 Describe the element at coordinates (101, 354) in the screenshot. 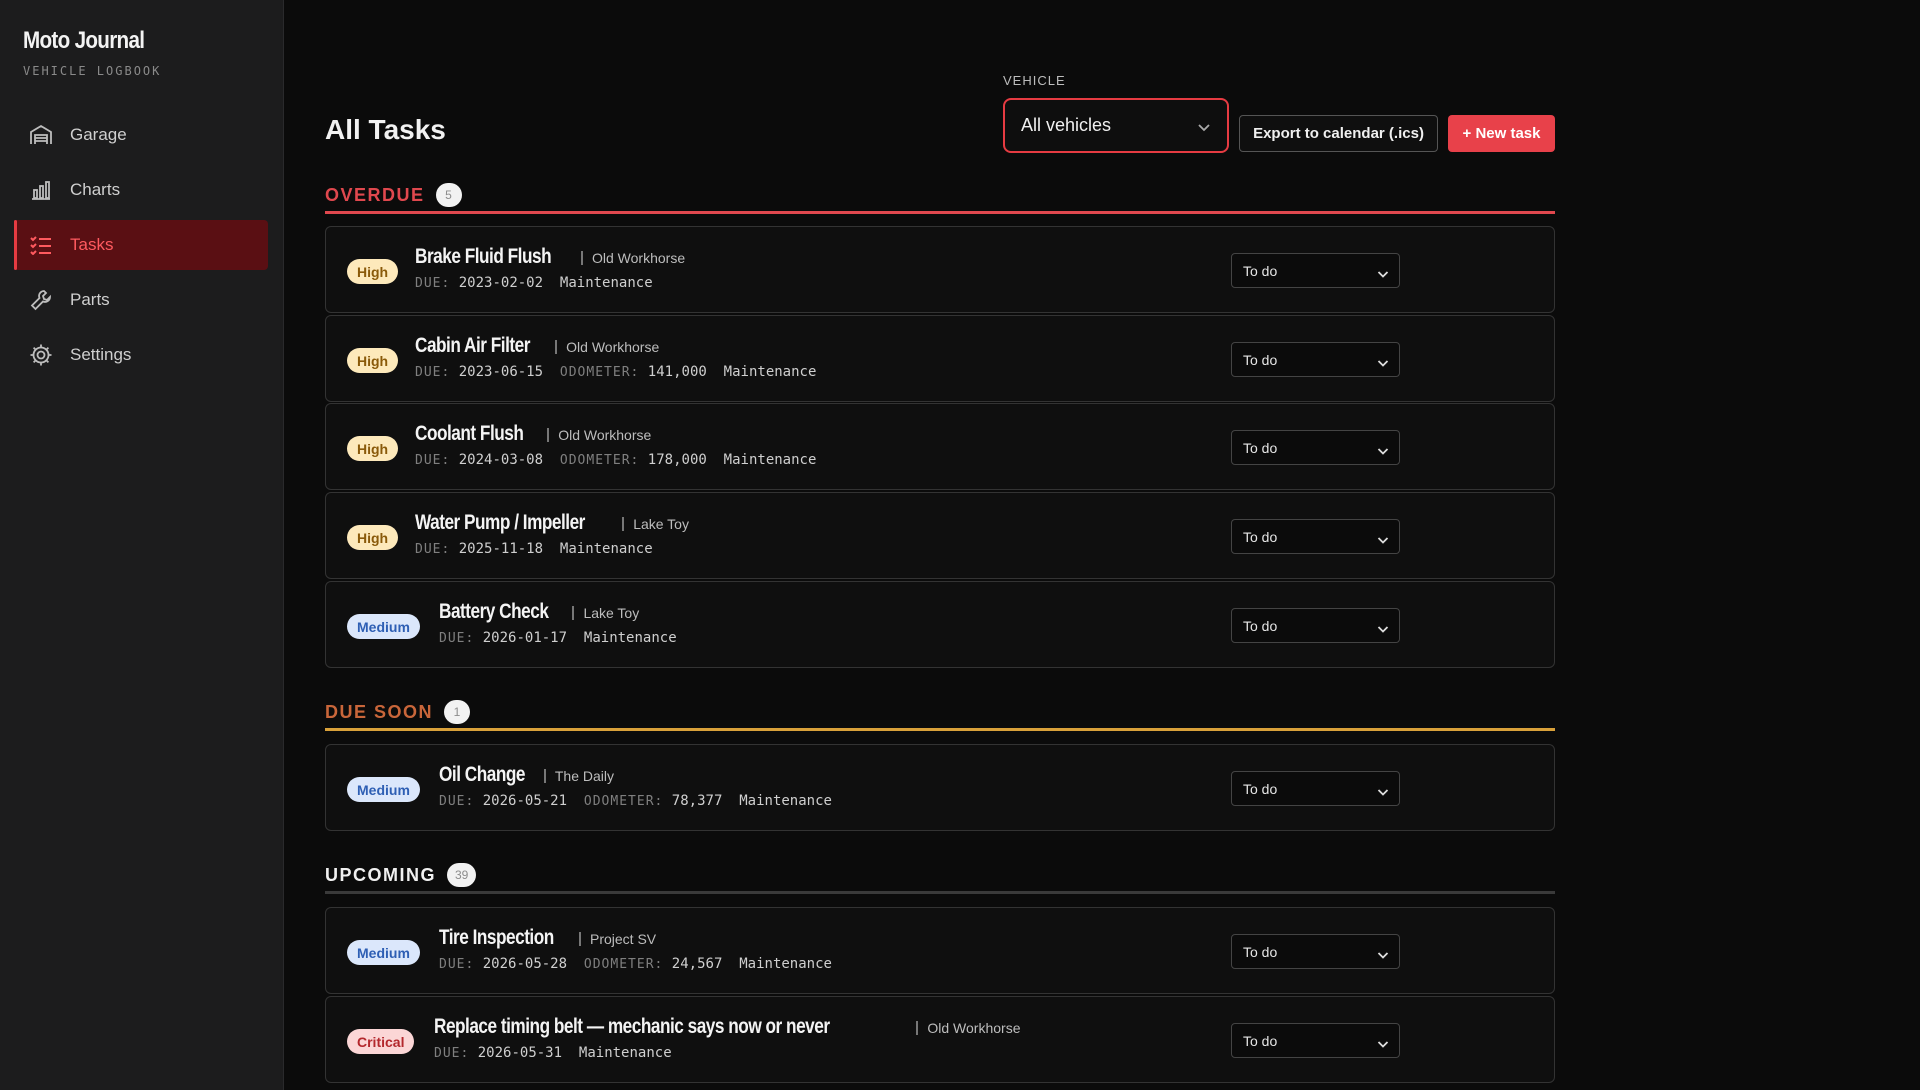

I see `sidebar-item-label: Settings` at that location.